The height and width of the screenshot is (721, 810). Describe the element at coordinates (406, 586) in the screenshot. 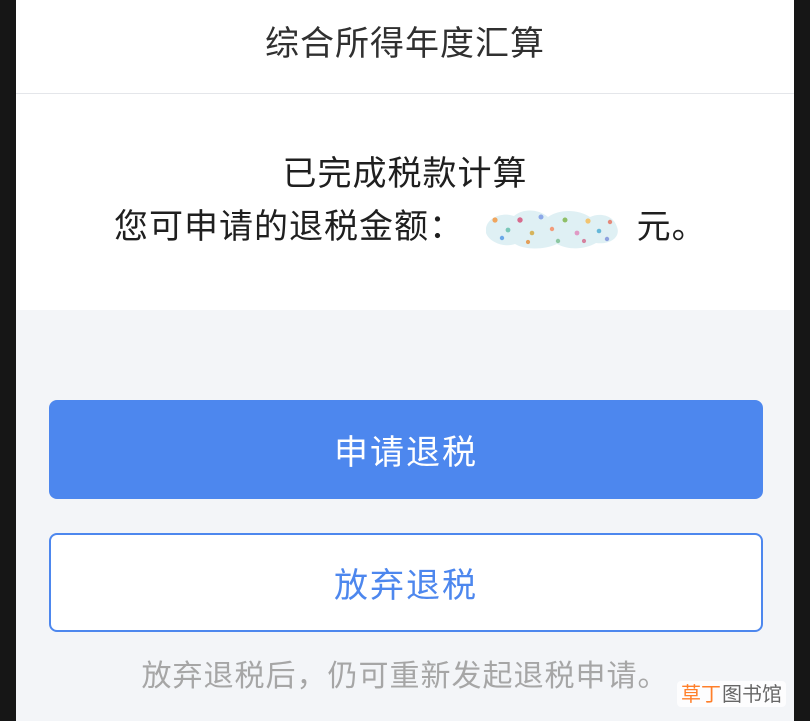

I see `abandon-refund-label: 放弃退税` at that location.